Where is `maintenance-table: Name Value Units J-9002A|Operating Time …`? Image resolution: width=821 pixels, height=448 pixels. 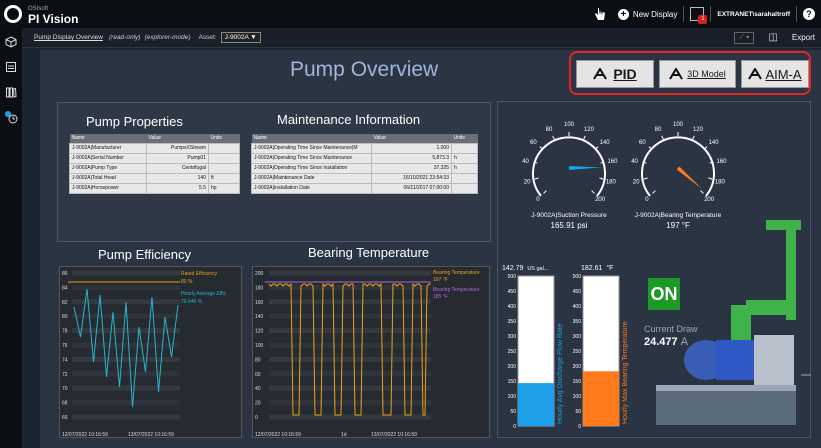
maintenance-table: Name Value Units J-9002A|Operating Time … is located at coordinates (364, 164).